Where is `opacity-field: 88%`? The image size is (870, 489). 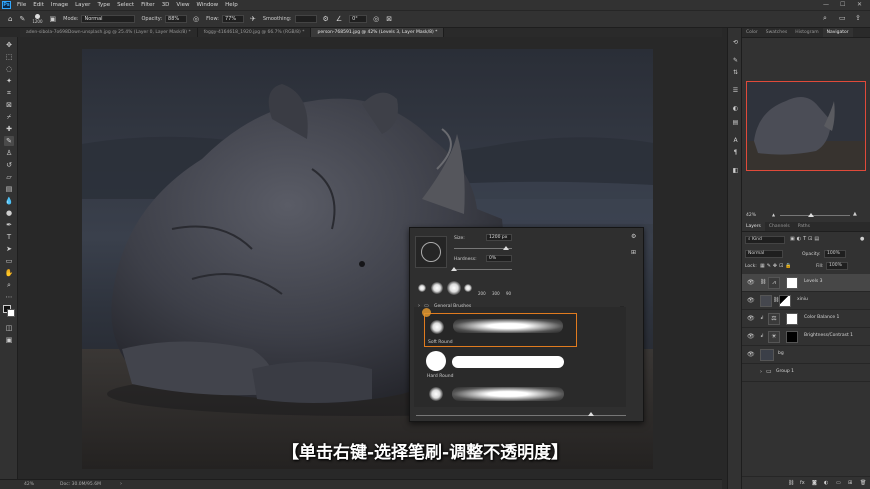 opacity-field: 88% is located at coordinates (176, 19).